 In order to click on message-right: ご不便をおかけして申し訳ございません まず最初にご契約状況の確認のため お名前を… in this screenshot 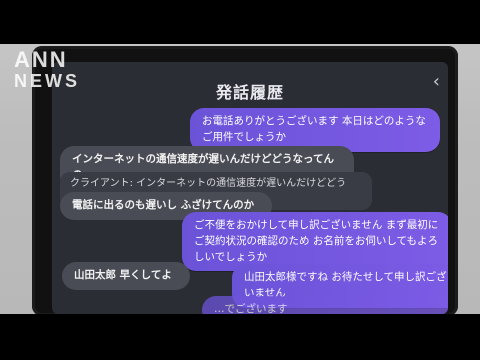, I will do `click(315, 242)`.